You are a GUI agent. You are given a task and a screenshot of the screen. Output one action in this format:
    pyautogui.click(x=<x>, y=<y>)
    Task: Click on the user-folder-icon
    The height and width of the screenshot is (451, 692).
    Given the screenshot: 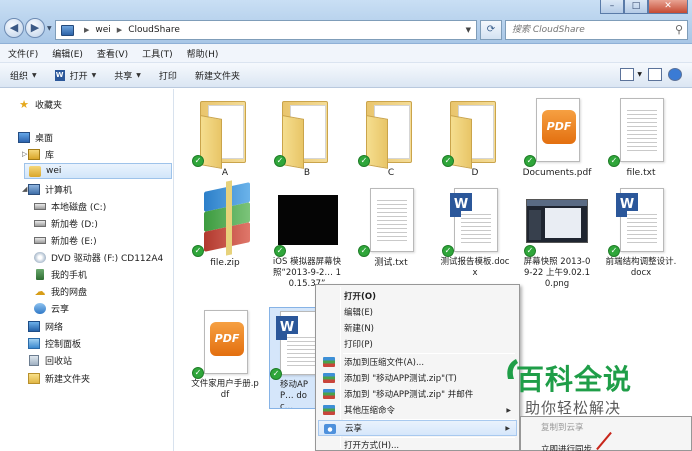 What is the action you would take?
    pyautogui.click(x=35, y=171)
    